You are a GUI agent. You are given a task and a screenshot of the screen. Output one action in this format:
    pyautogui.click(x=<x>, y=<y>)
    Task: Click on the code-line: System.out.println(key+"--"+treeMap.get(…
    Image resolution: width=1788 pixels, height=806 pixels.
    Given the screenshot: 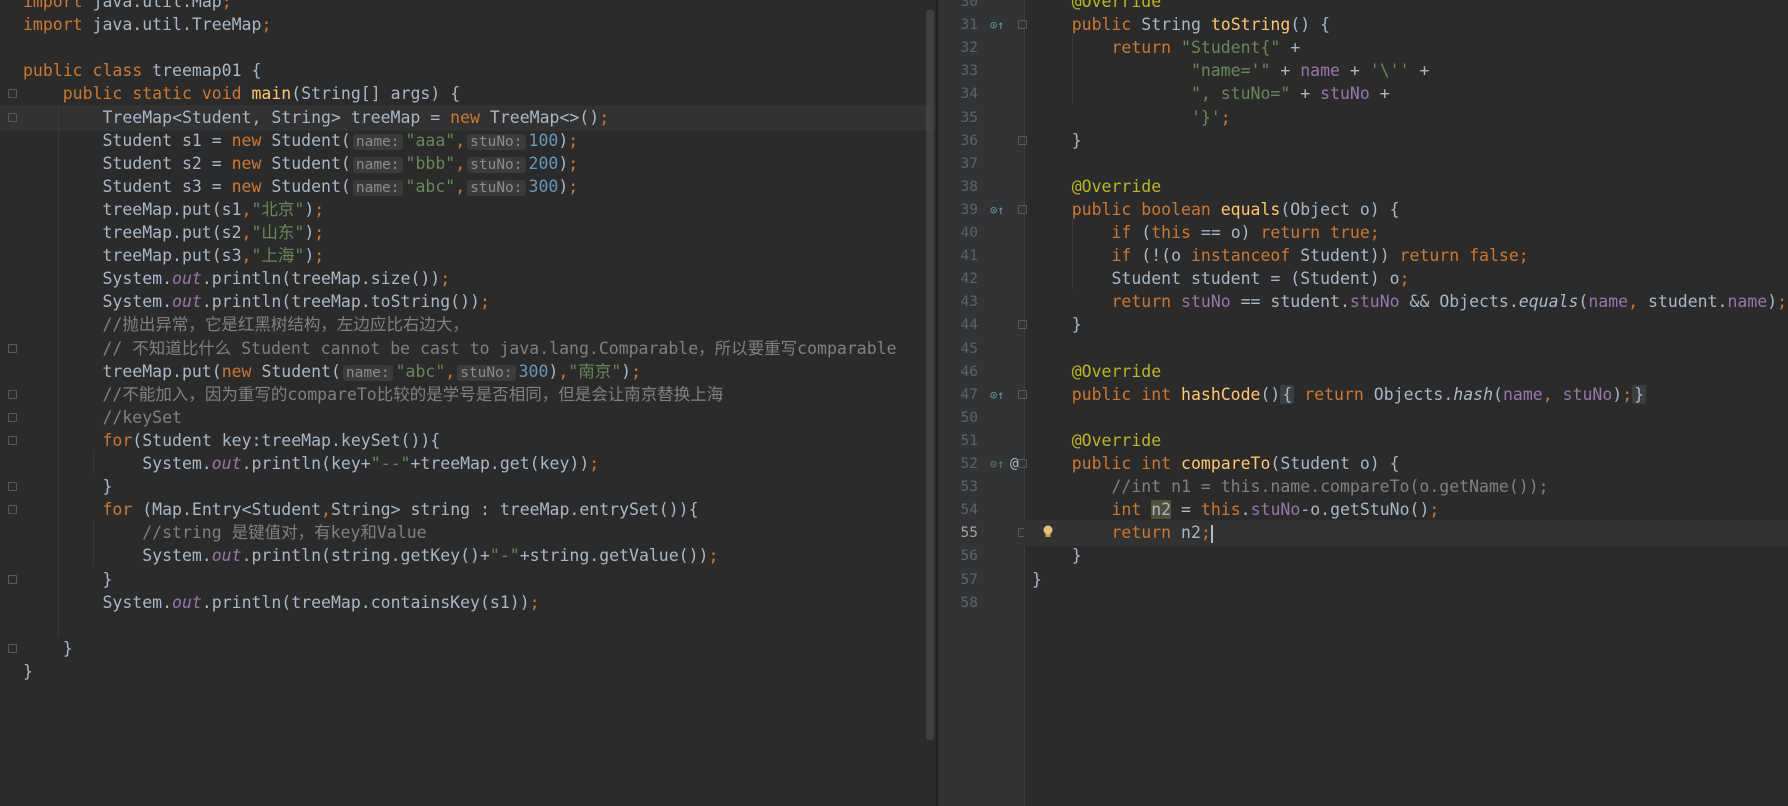 What is the action you would take?
    pyautogui.click(x=468, y=464)
    